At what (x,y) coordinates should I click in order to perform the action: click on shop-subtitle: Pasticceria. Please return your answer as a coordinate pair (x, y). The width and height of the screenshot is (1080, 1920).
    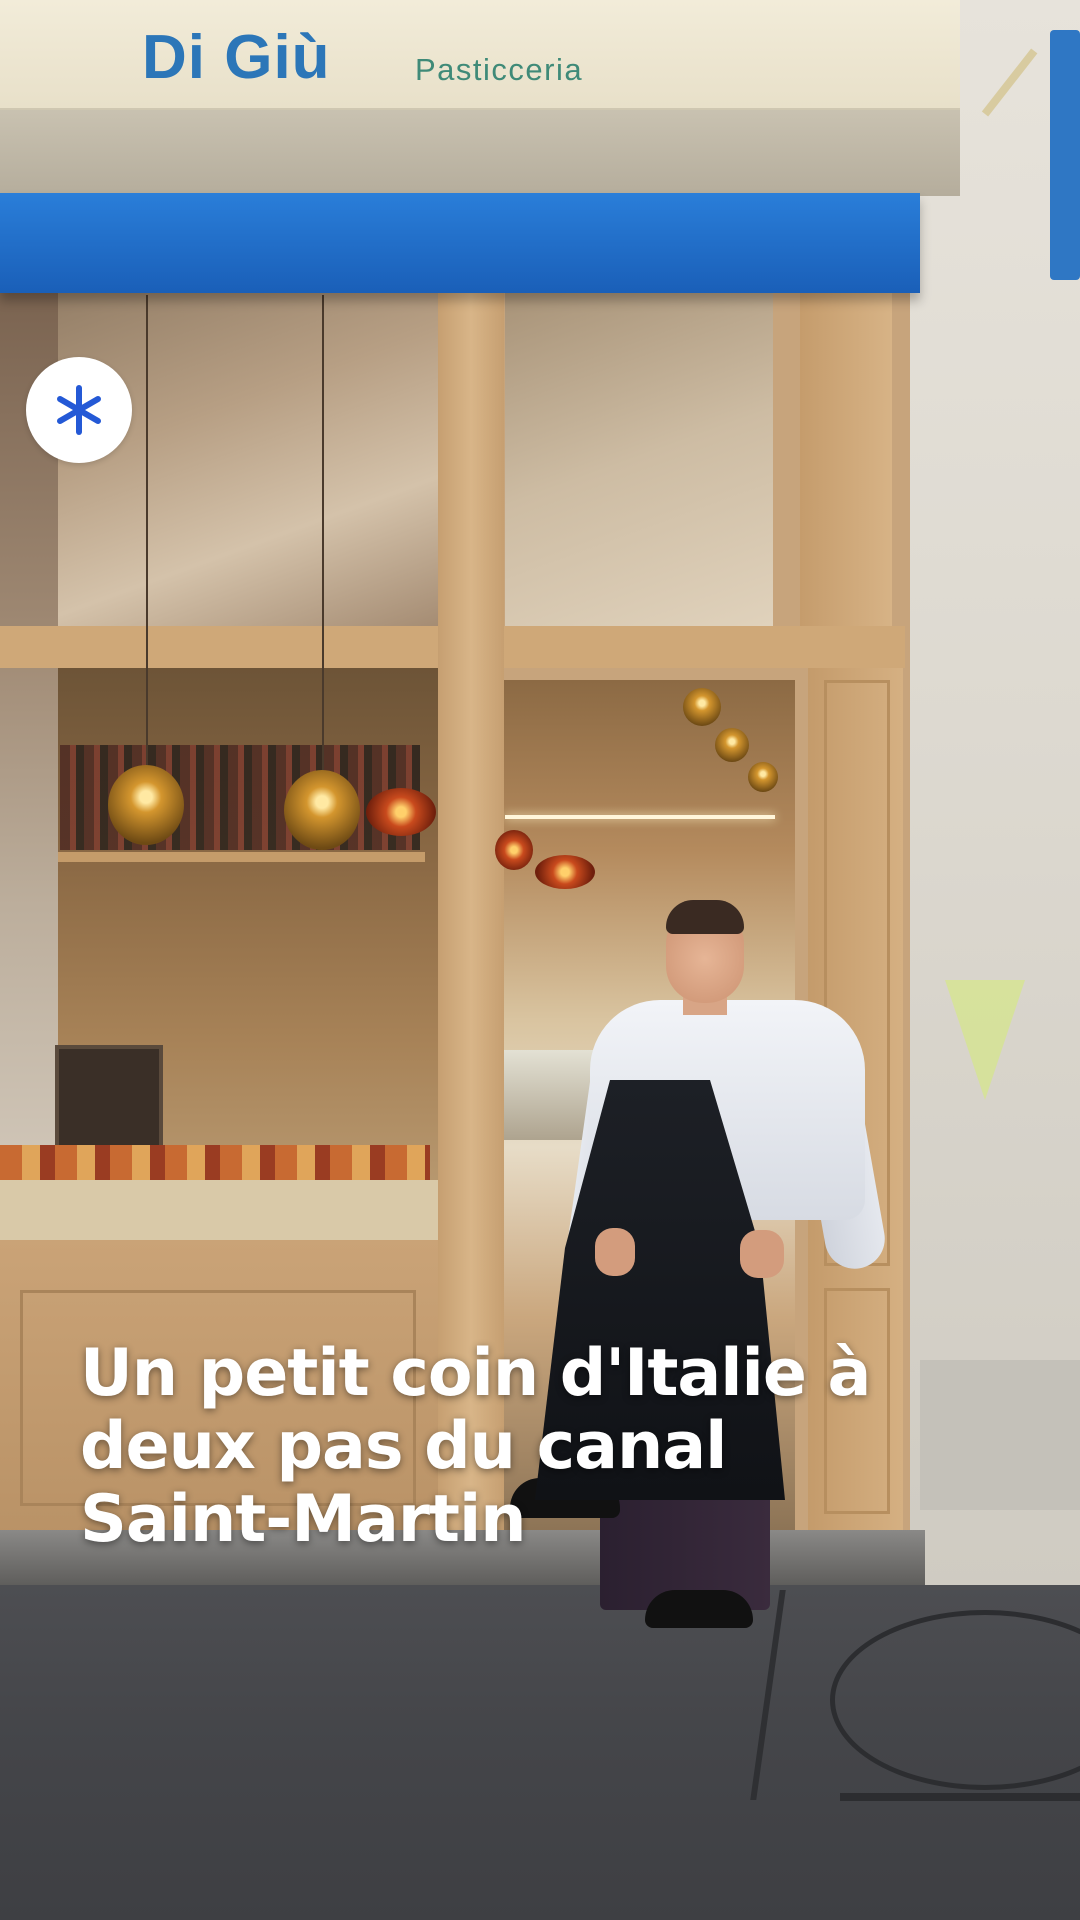
    Looking at the image, I should click on (499, 69).